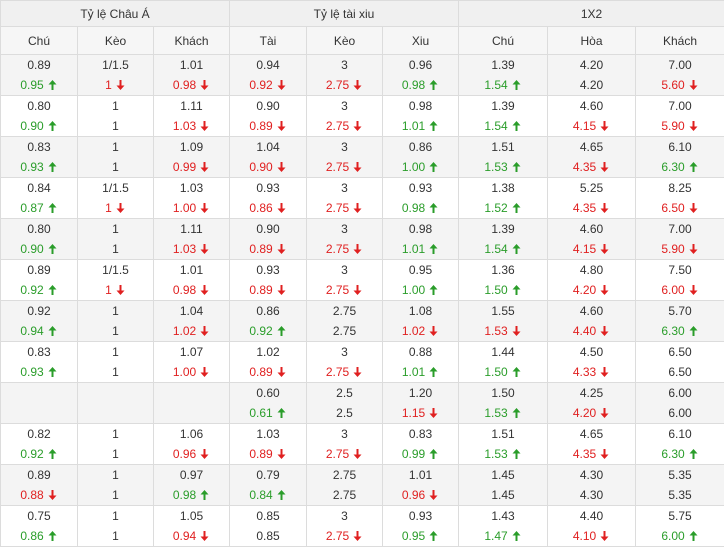  What do you see at coordinates (672, 331) in the screenshot?
I see `odds-value: 6.30` at bounding box center [672, 331].